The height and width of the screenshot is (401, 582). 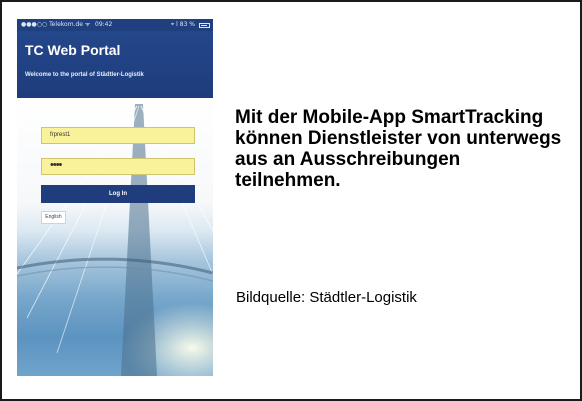 What do you see at coordinates (56, 24) in the screenshot?
I see `carrier-label: ●●●○○ Telekom.de ᯤ` at bounding box center [56, 24].